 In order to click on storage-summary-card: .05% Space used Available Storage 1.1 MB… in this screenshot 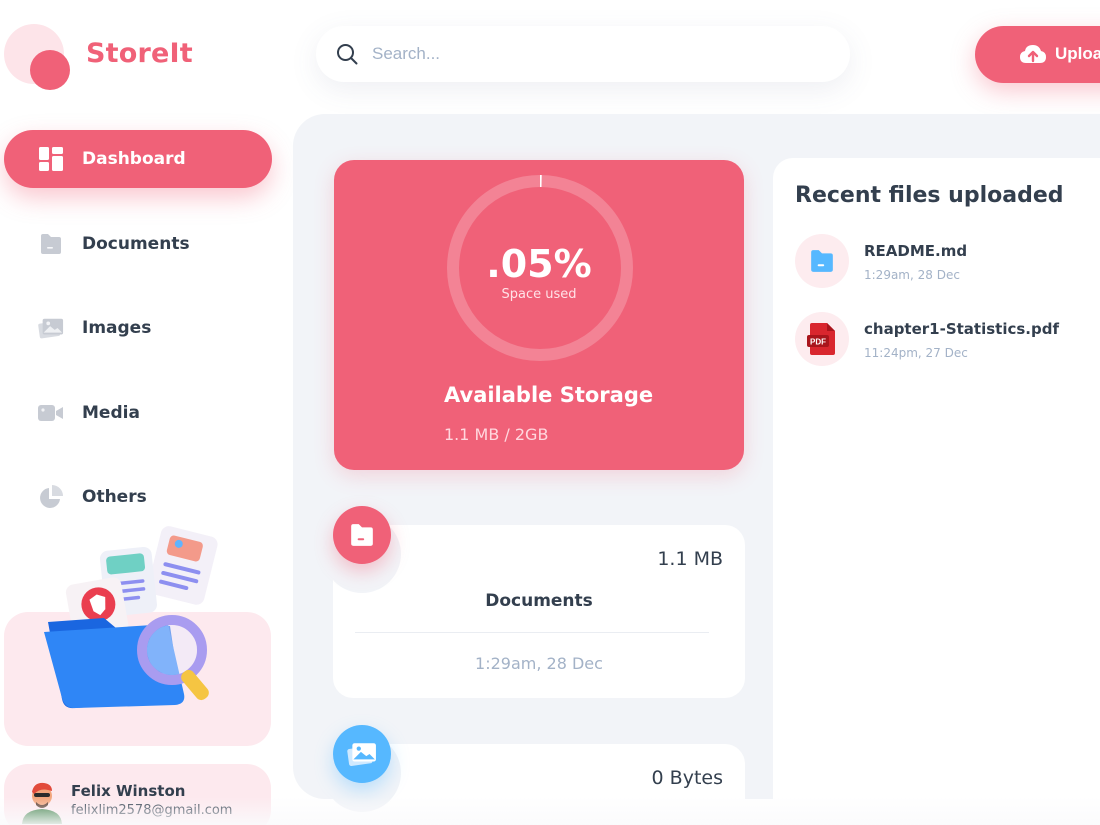, I will do `click(539, 315)`.